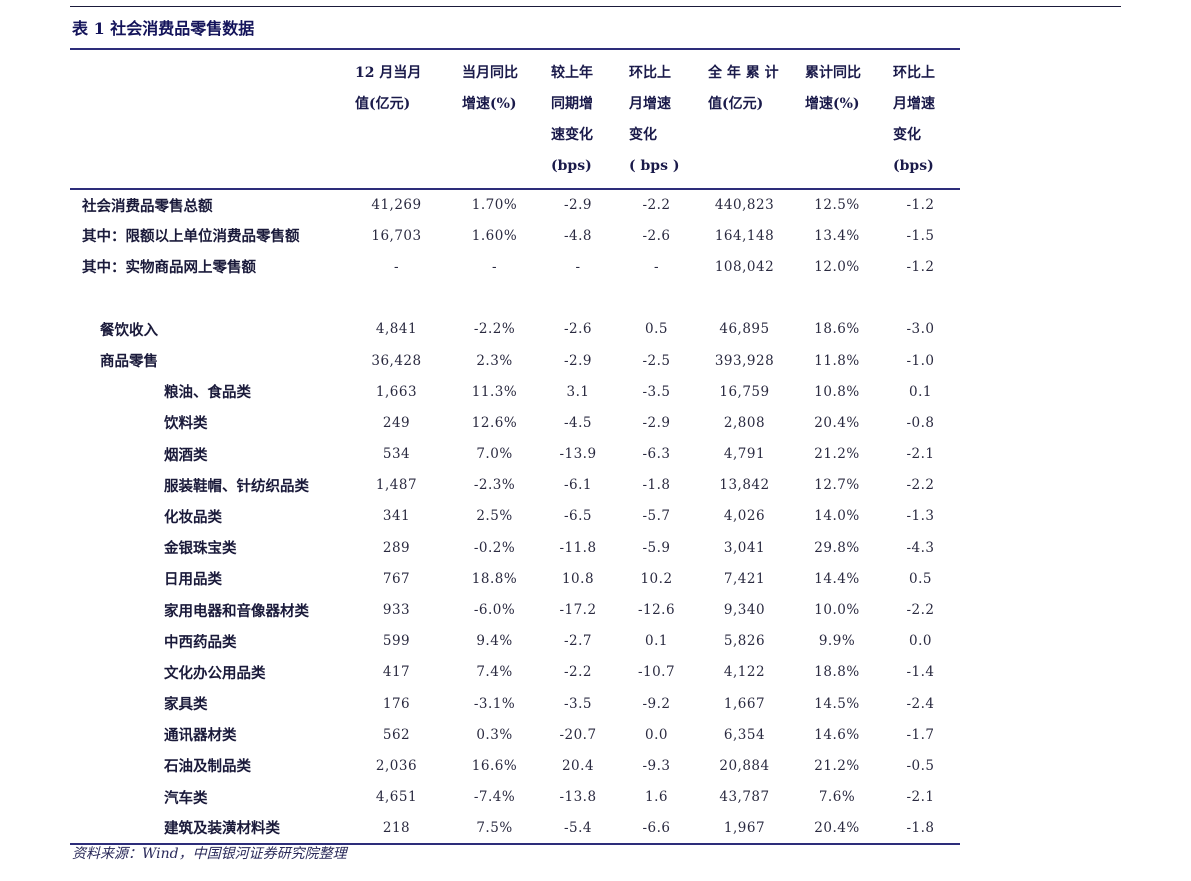 The image size is (1191, 881). Describe the element at coordinates (186, 424) in the screenshot. I see `row-label: 饮料类` at that location.